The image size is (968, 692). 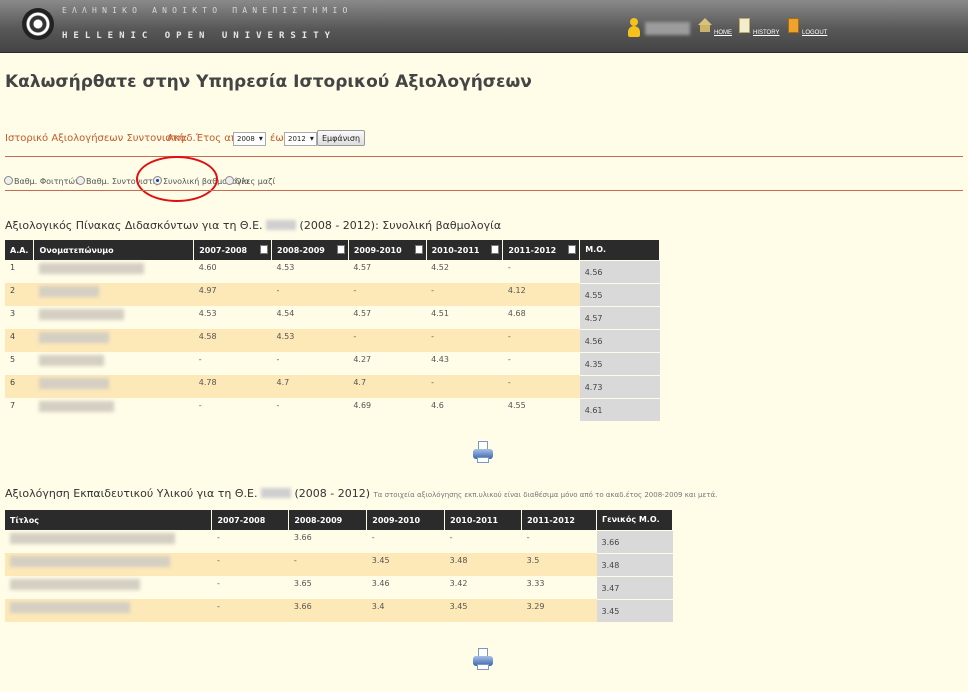 I want to click on radio-all-together: Όλες μαζί, so click(x=250, y=181).